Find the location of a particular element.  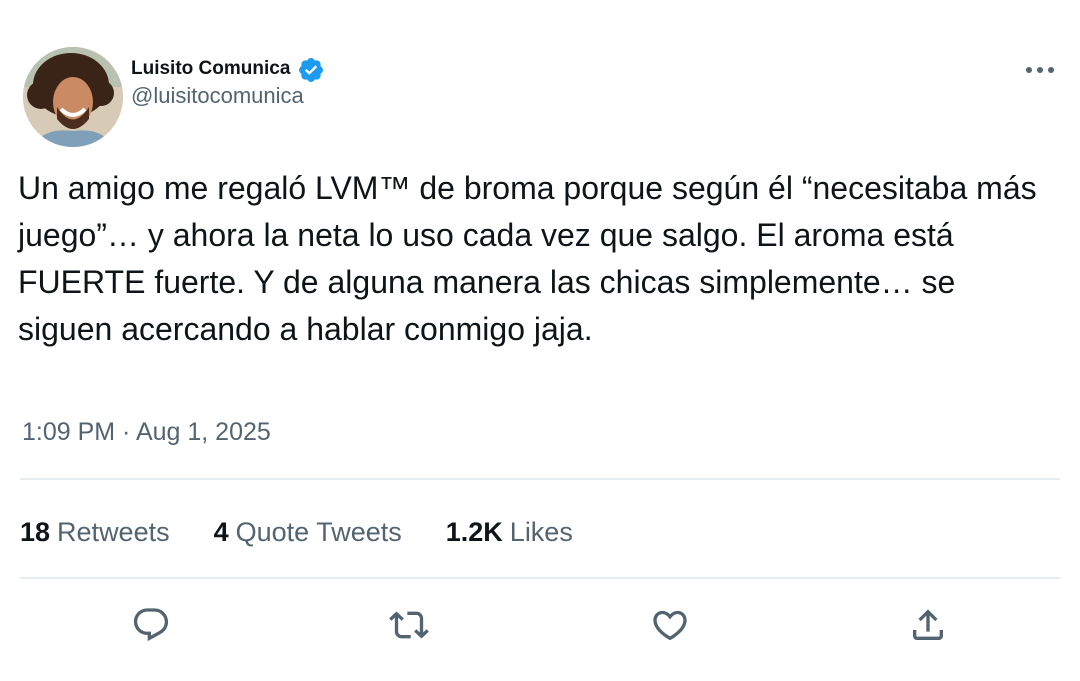

heart-icon is located at coordinates (670, 625).